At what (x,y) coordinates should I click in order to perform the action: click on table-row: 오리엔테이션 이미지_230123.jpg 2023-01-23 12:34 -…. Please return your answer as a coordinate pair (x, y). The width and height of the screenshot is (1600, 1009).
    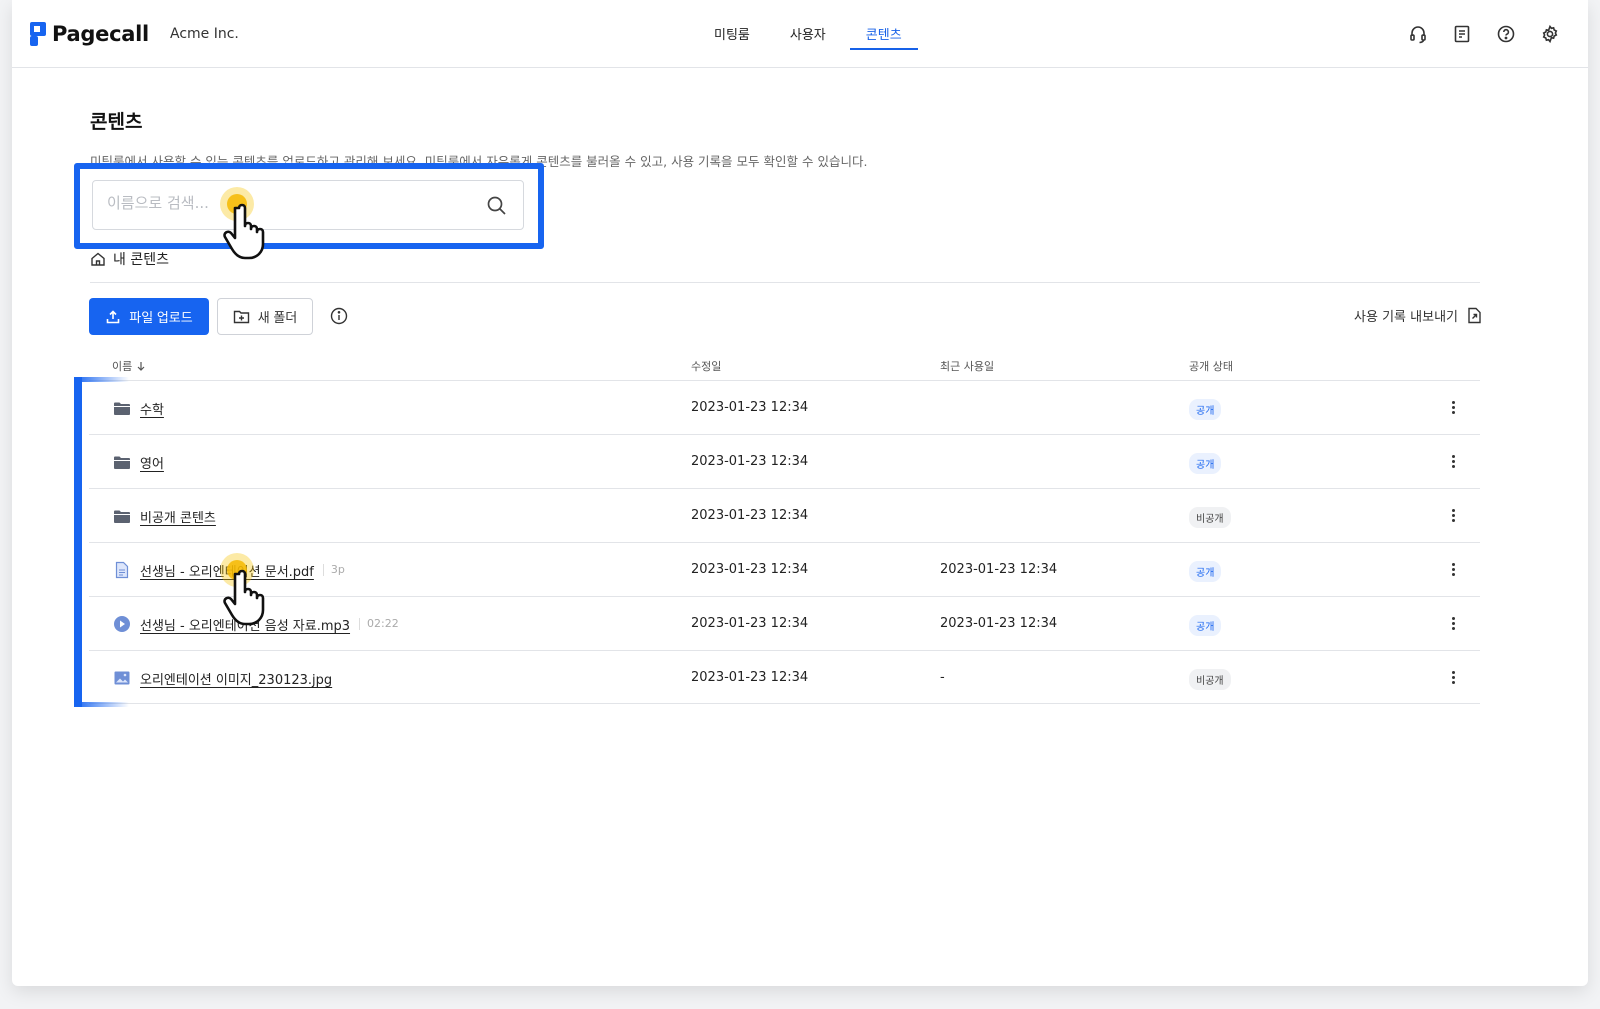
    Looking at the image, I should click on (784, 677).